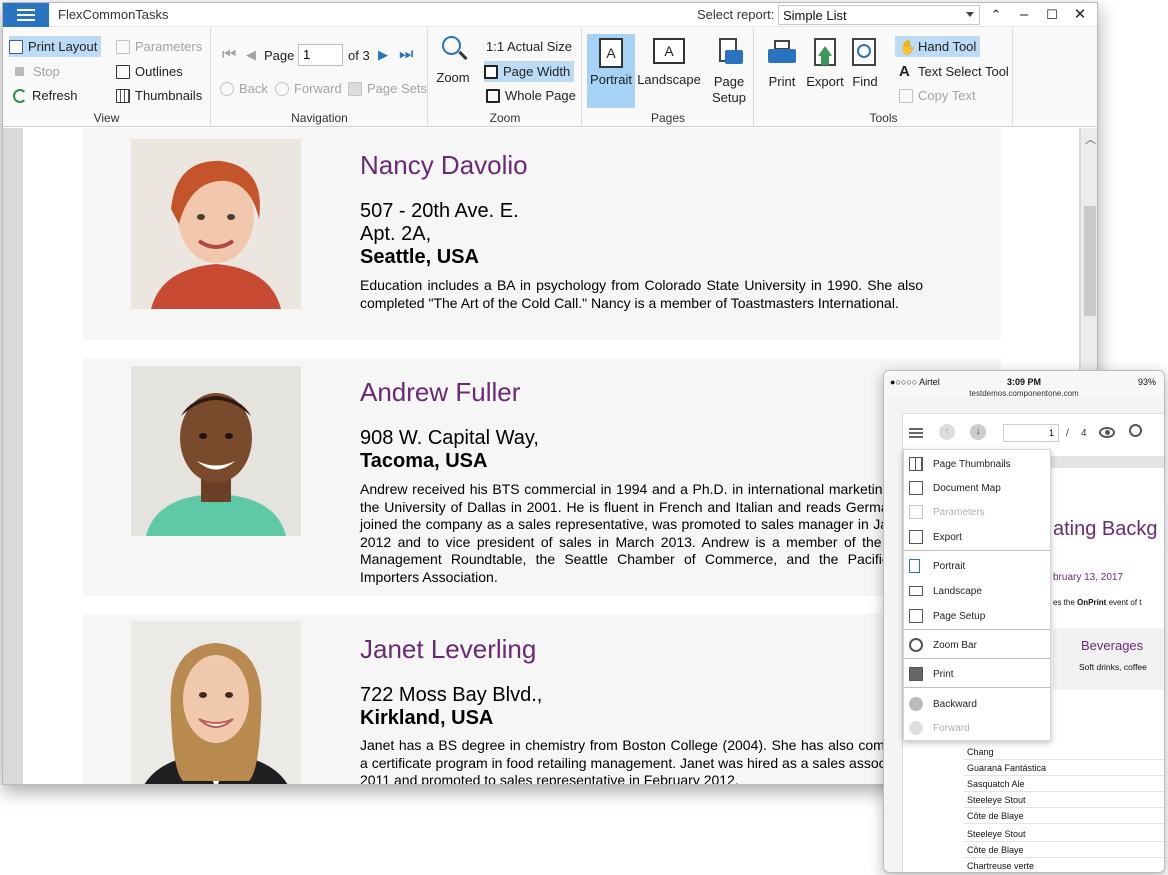 This screenshot has height=875, width=1168. What do you see at coordinates (229, 54) in the screenshot?
I see `first-page-icon: ⏮` at bounding box center [229, 54].